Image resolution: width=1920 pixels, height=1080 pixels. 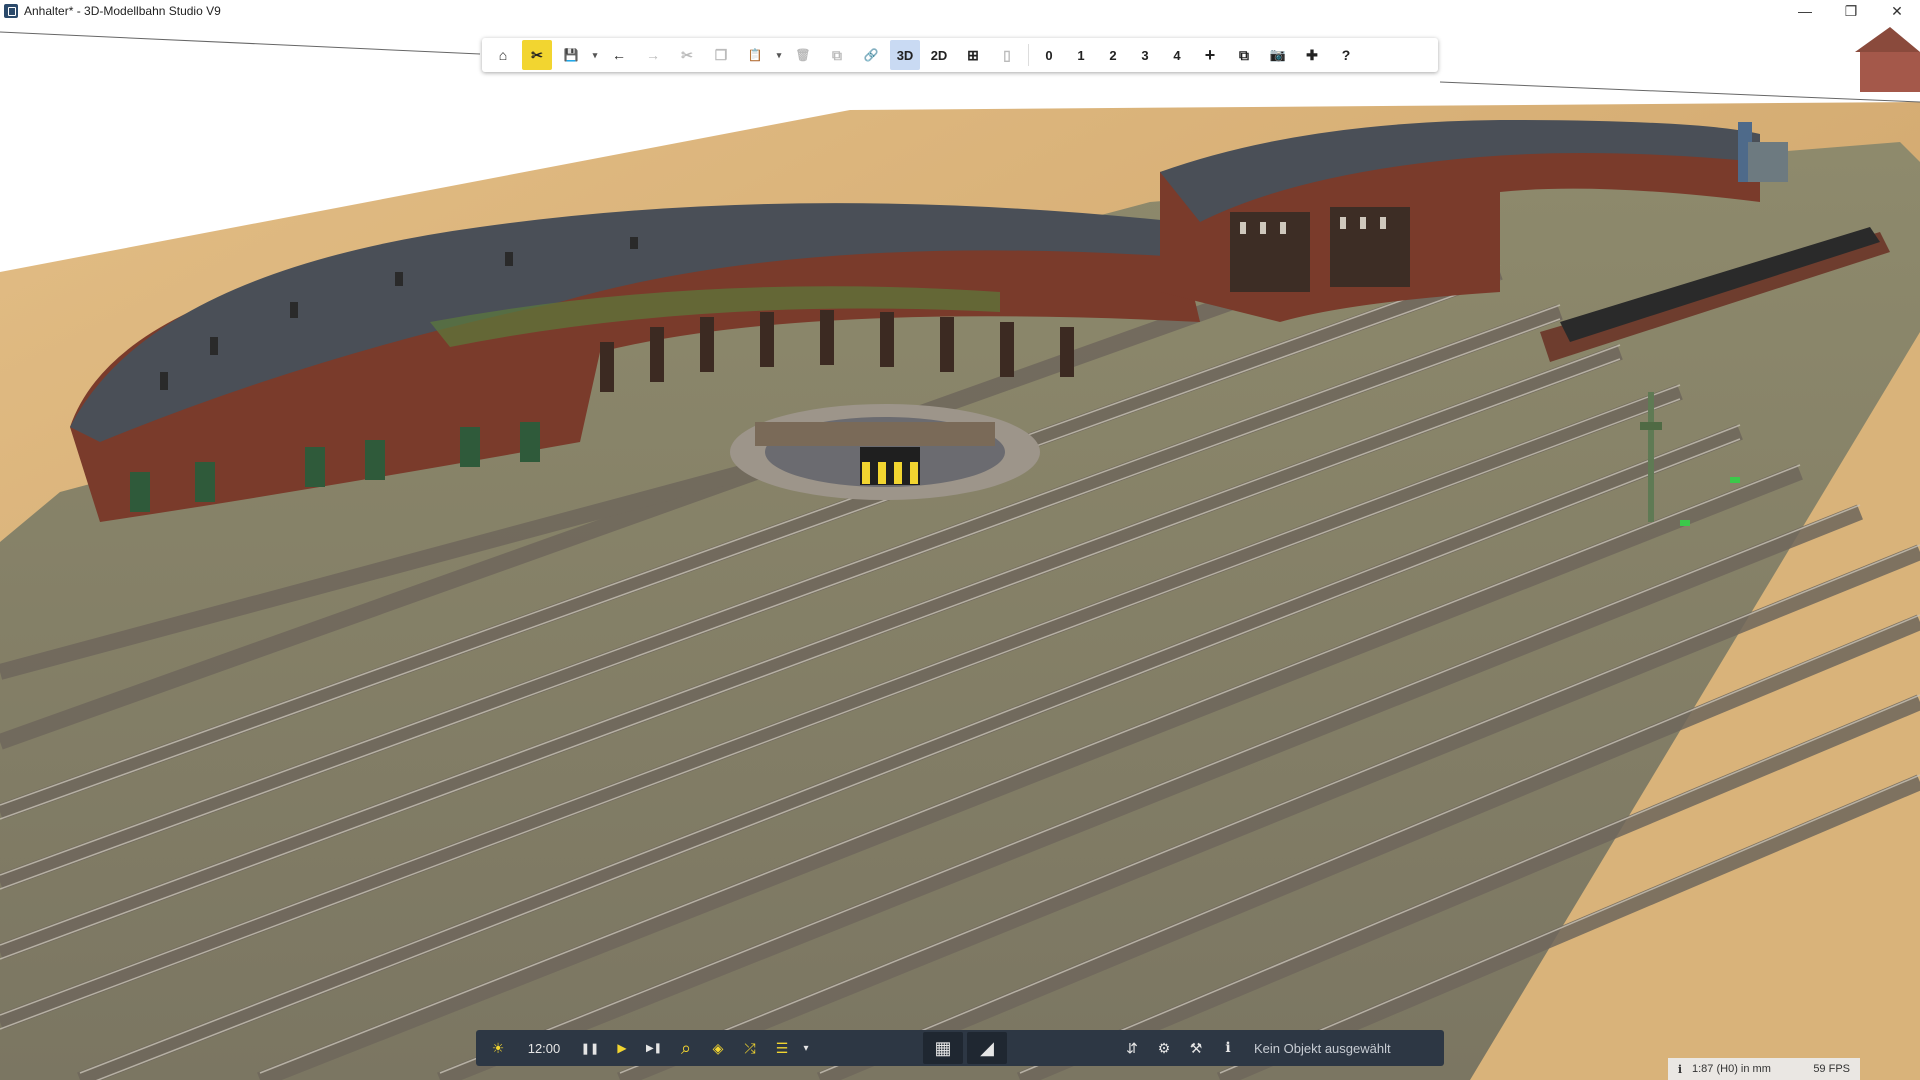 I want to click on shuffle-icon: ⤮, so click(x=750, y=1048).